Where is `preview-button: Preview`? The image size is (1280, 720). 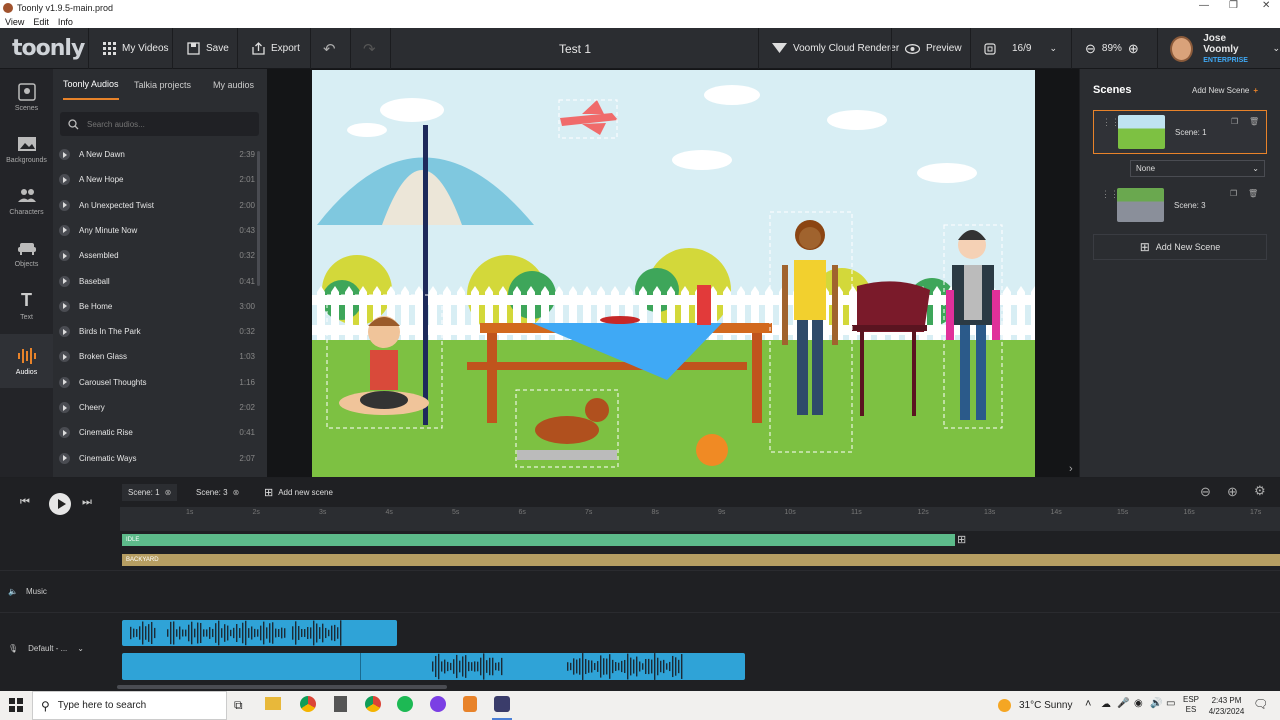
preview-button: Preview is located at coordinates (933, 48).